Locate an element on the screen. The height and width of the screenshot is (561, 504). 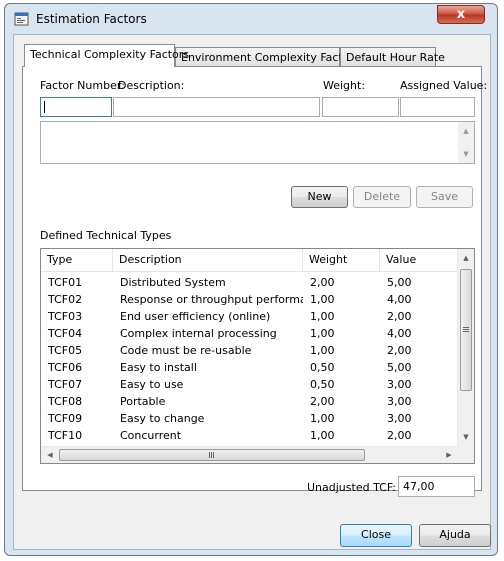
table-row: TCF01 Distributed System 2,00 5,00 is located at coordinates (249, 282).